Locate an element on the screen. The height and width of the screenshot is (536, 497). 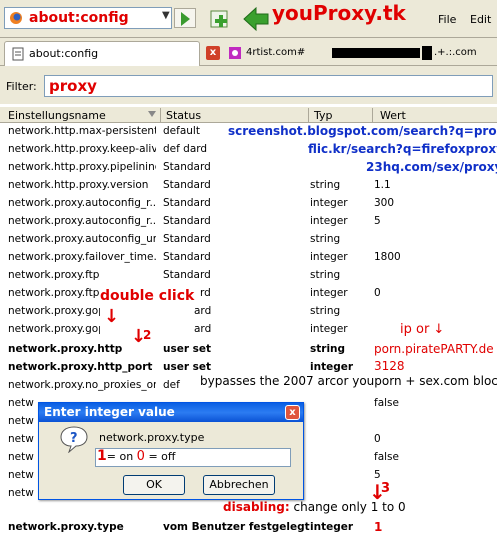
new-tab-icon is located at coordinates (220, 19).